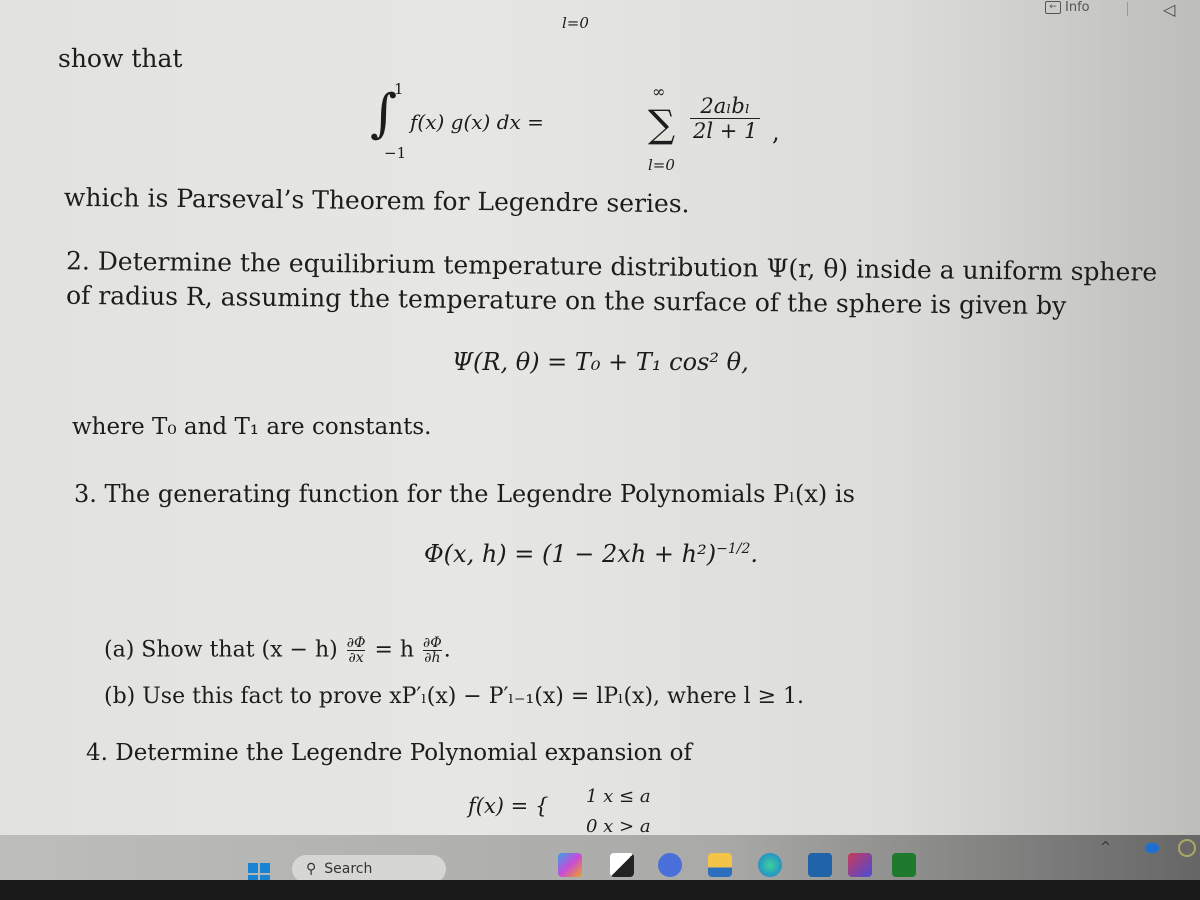 The image size is (1200, 900). Describe the element at coordinates (1053, 7) in the screenshot. I see `panel-arrow-icon: ←` at that location.